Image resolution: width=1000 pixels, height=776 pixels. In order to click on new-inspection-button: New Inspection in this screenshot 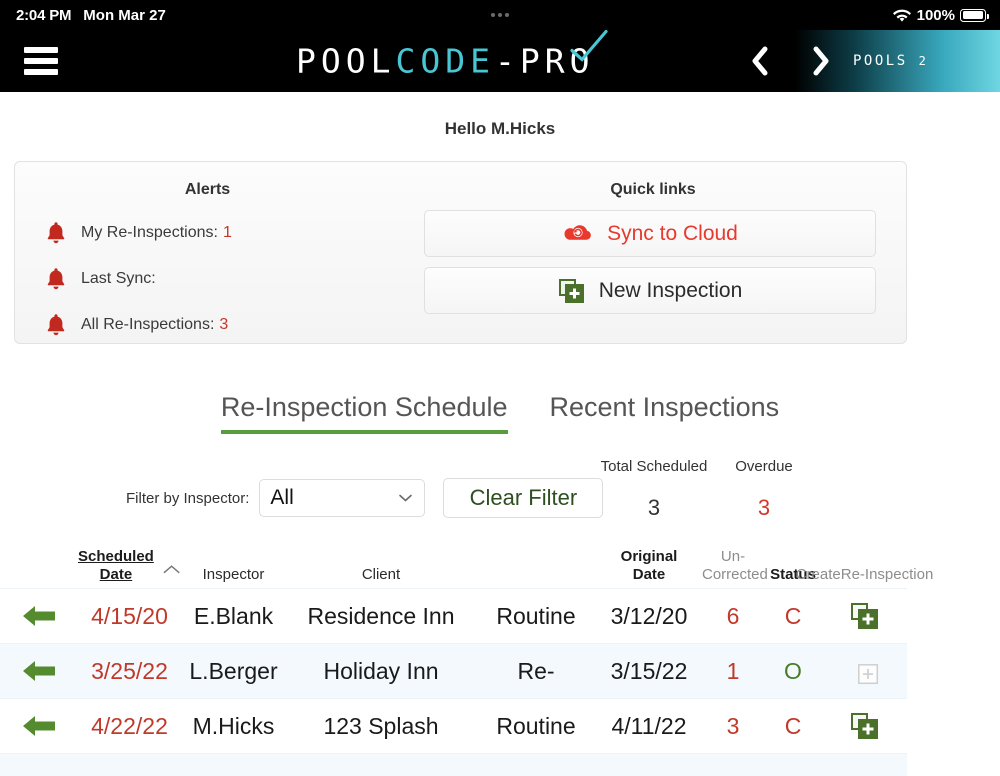, I will do `click(650, 290)`.